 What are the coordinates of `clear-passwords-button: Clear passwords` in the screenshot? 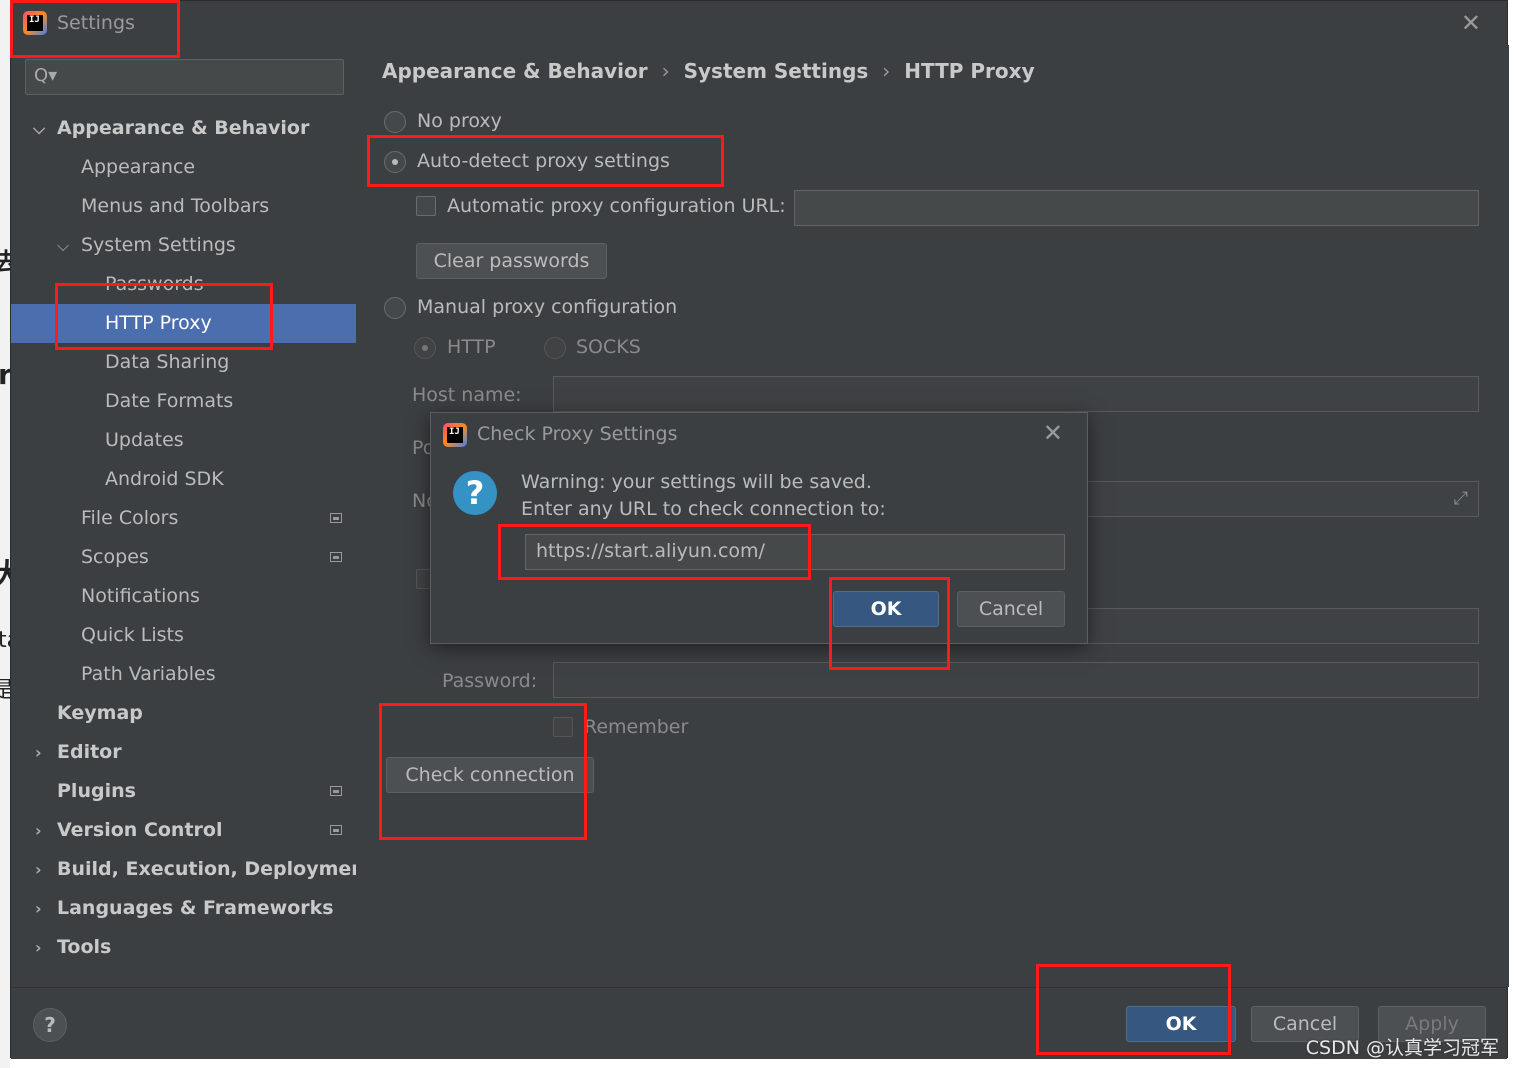 It's located at (511, 261).